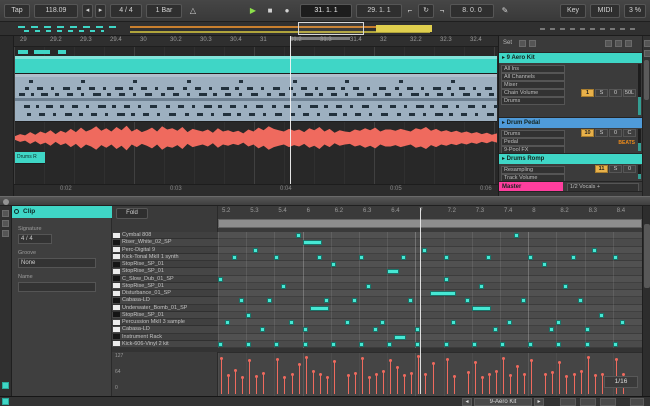 The height and width of the screenshot is (406, 650). I want to click on beat-number: 8.3, so click(593, 211).